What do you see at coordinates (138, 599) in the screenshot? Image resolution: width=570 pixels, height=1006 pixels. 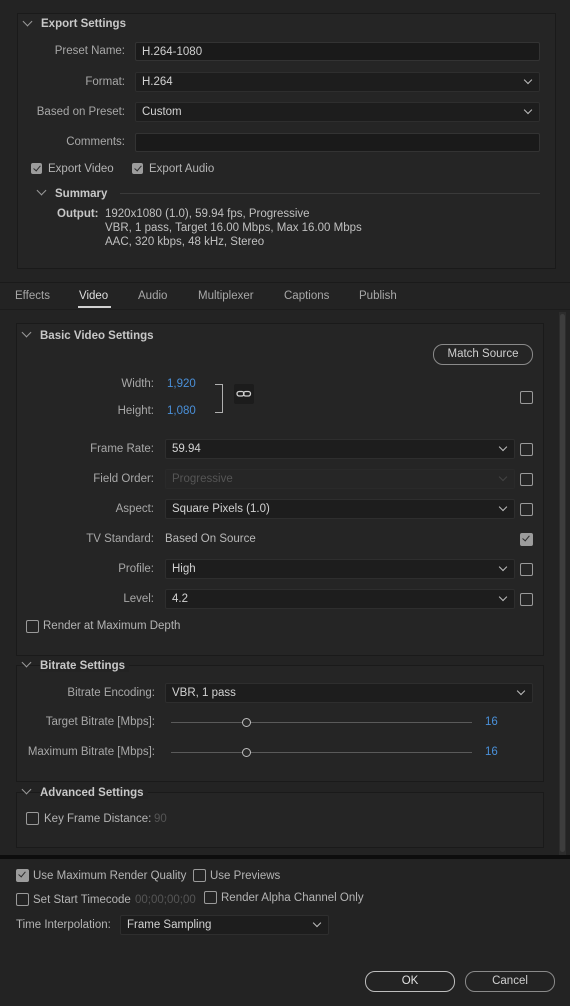 I see `level-label: Level:` at bounding box center [138, 599].